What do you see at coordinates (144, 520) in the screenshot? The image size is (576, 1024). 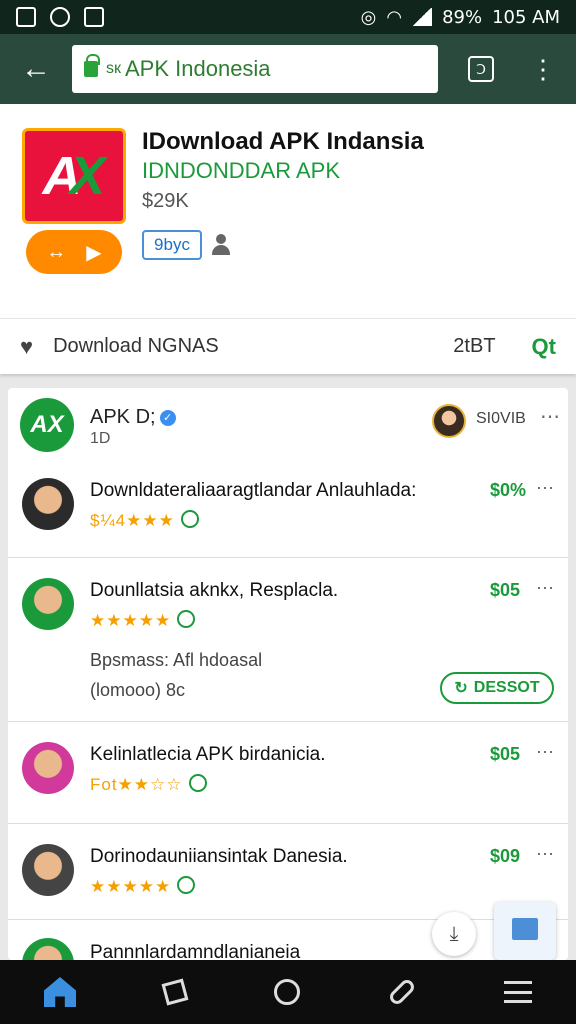 I see `rating-stars: $¼4★★★` at bounding box center [144, 520].